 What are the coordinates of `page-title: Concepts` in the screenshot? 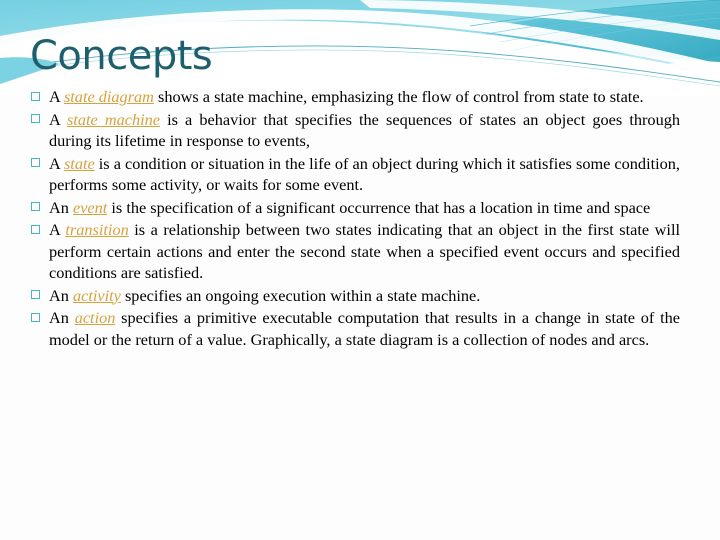 It's located at (121, 56).